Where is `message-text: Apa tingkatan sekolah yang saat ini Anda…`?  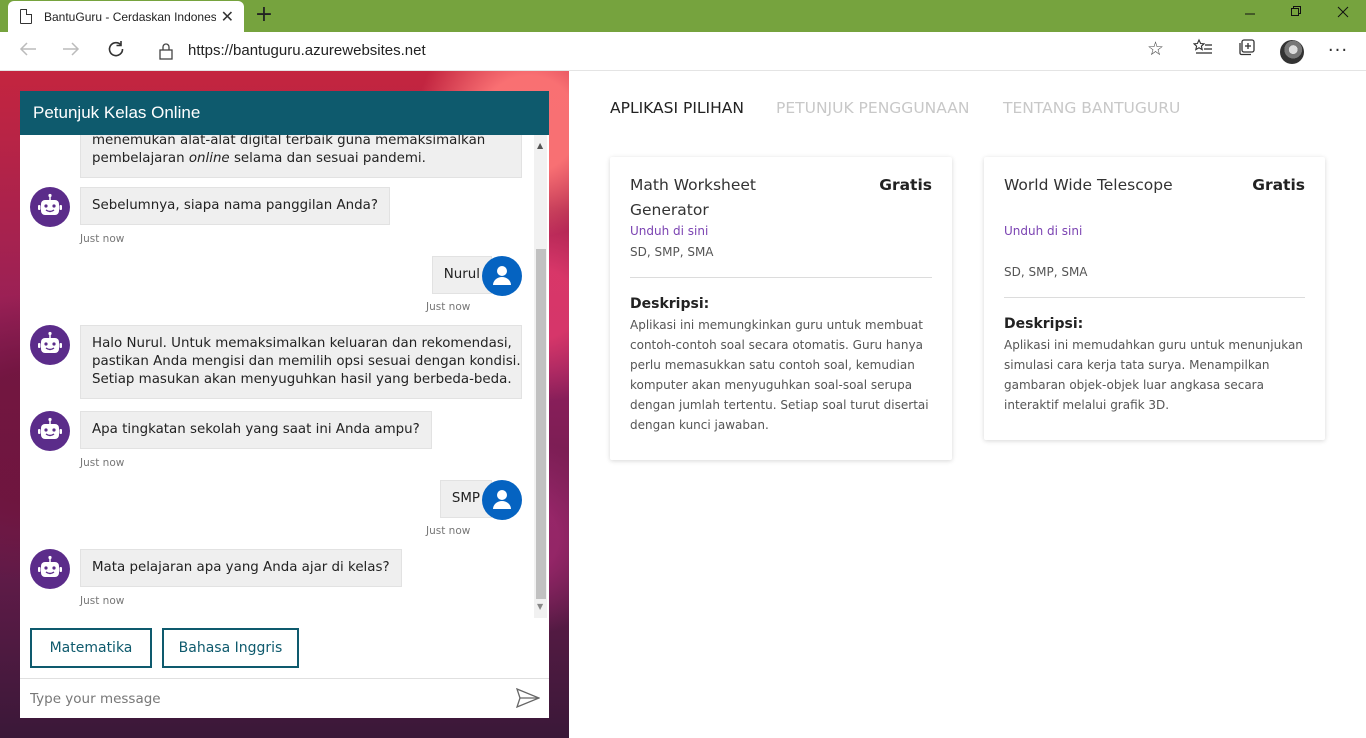
message-text: Apa tingkatan sekolah yang saat ini Anda… is located at coordinates (256, 429).